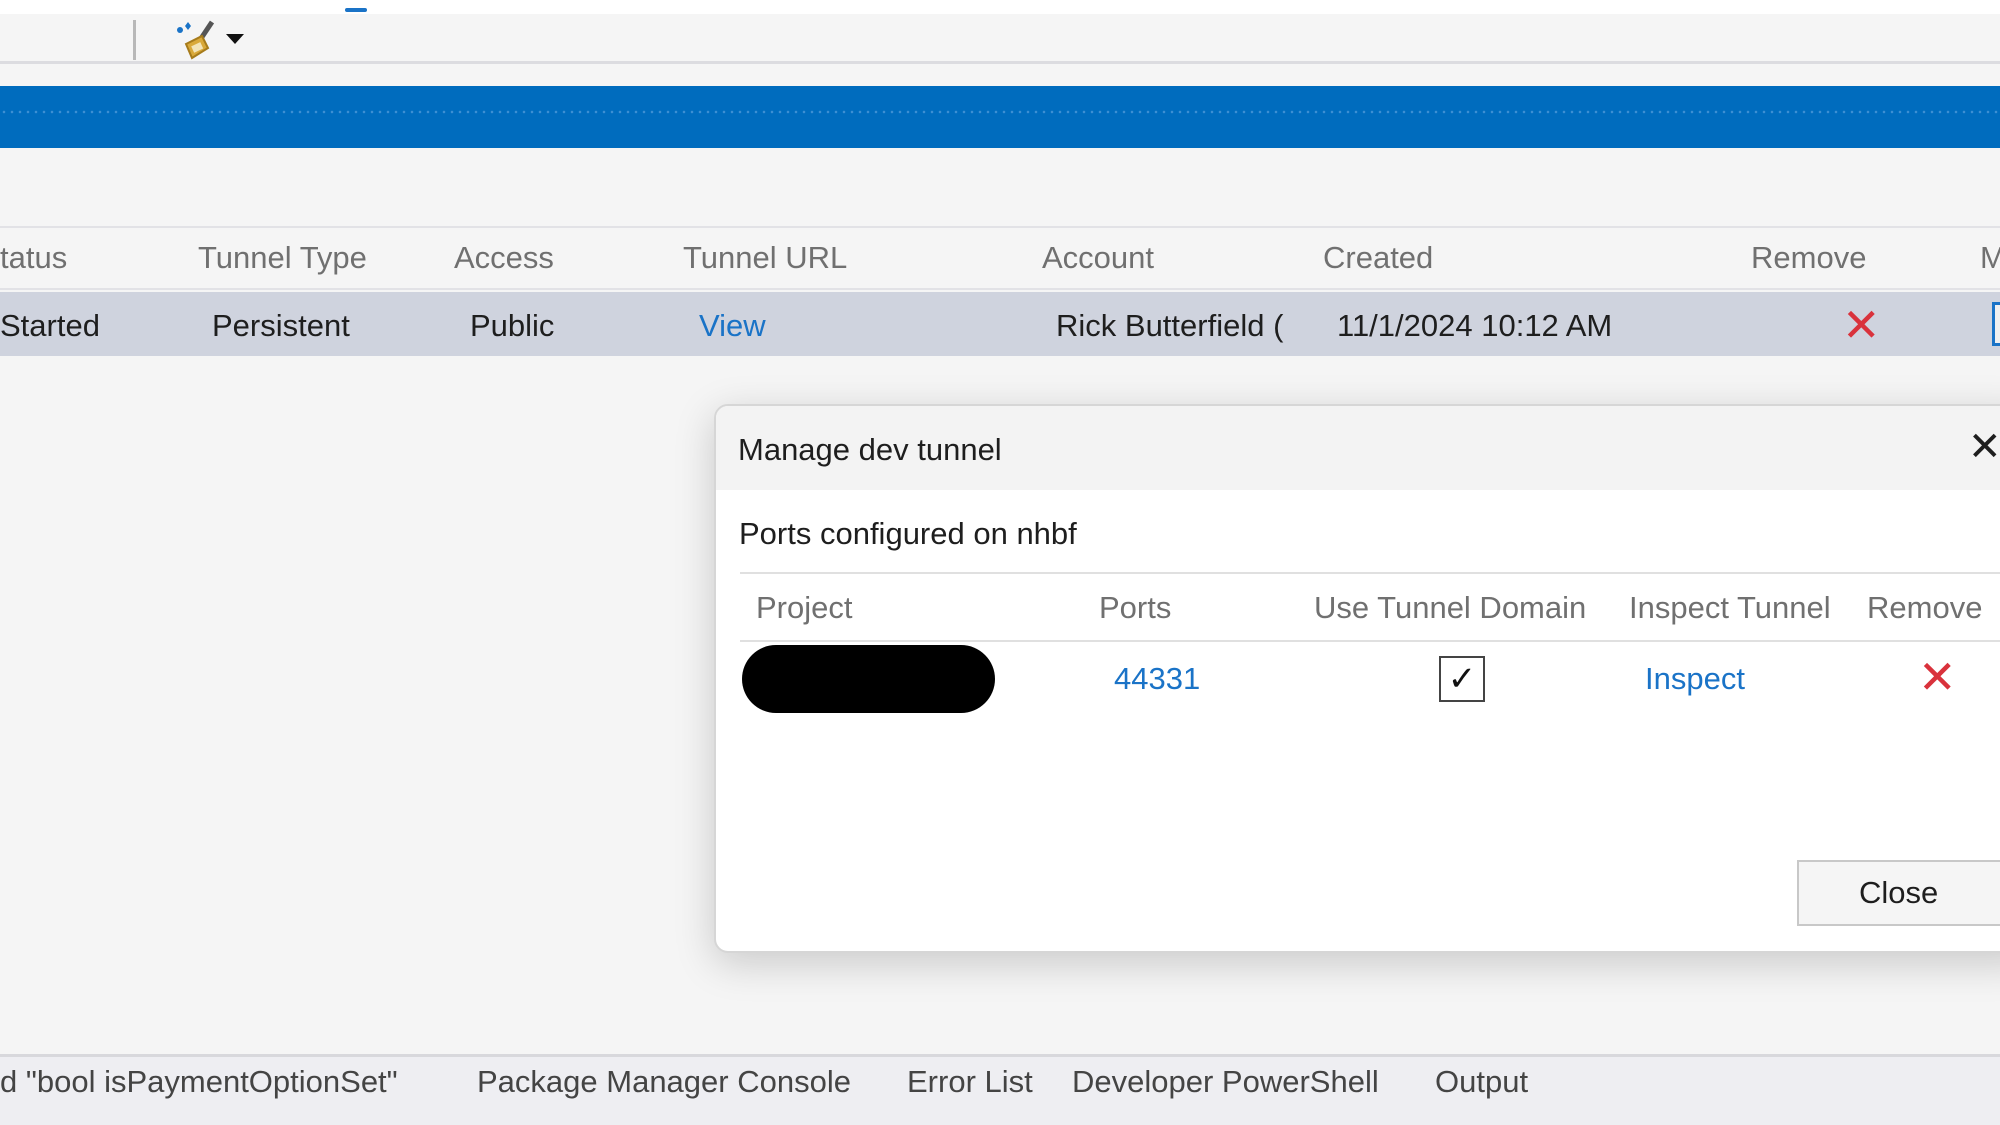  I want to click on col-project: Project, so click(804, 608).